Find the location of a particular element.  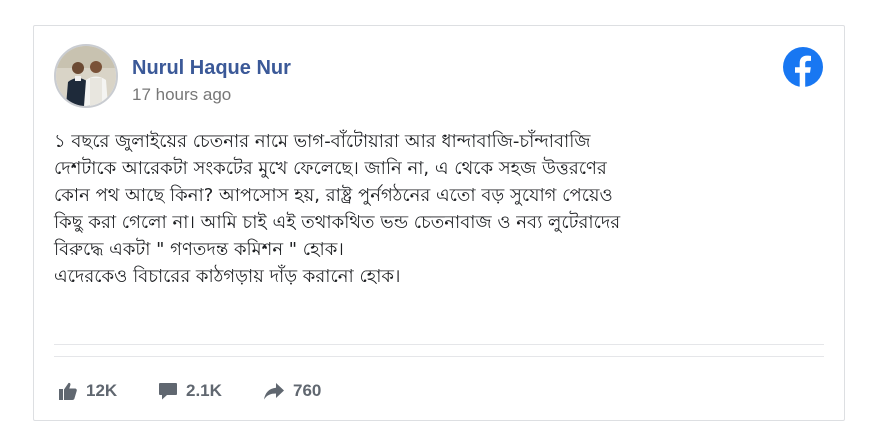

post-text-line: বিরুদ্ধে একটা " গণতদন্ত কমিশন " হোক। is located at coordinates (199, 249).